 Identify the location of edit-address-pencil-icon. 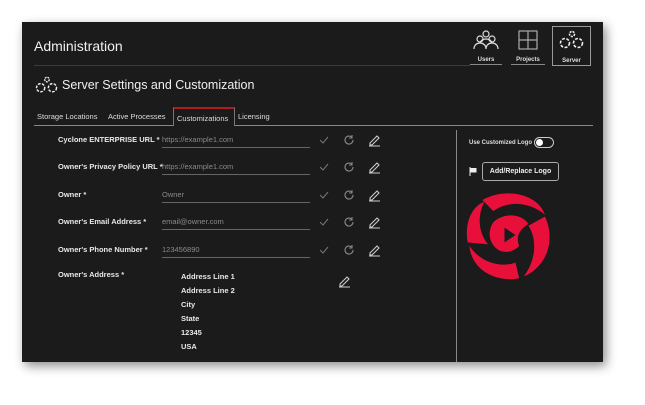
(345, 281).